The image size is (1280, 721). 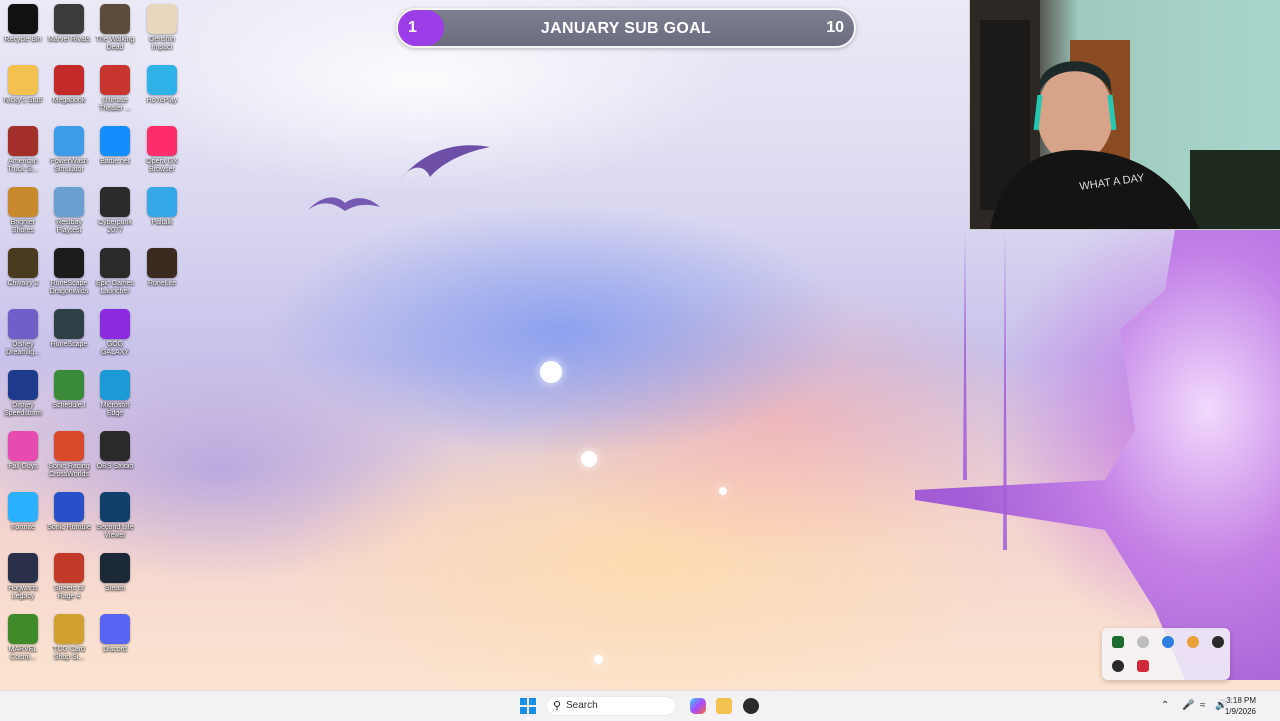 What do you see at coordinates (115, 141) in the screenshot?
I see `battlenet-icon` at bounding box center [115, 141].